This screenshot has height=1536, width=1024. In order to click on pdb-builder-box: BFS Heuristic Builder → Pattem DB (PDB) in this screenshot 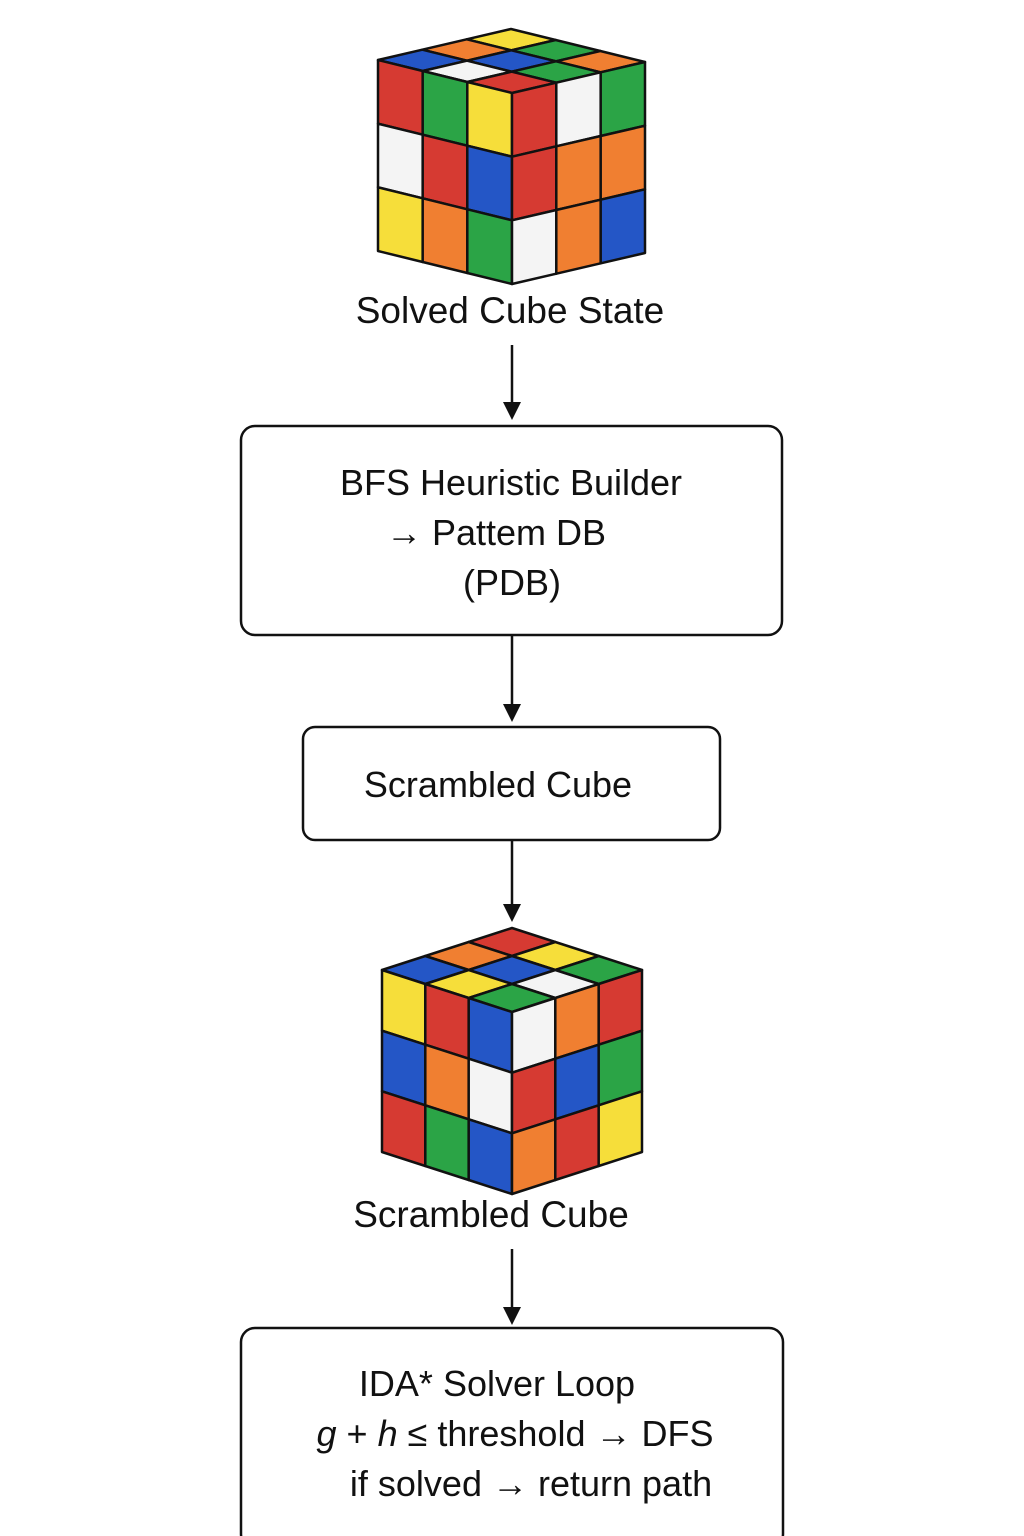, I will do `click(511, 530)`.